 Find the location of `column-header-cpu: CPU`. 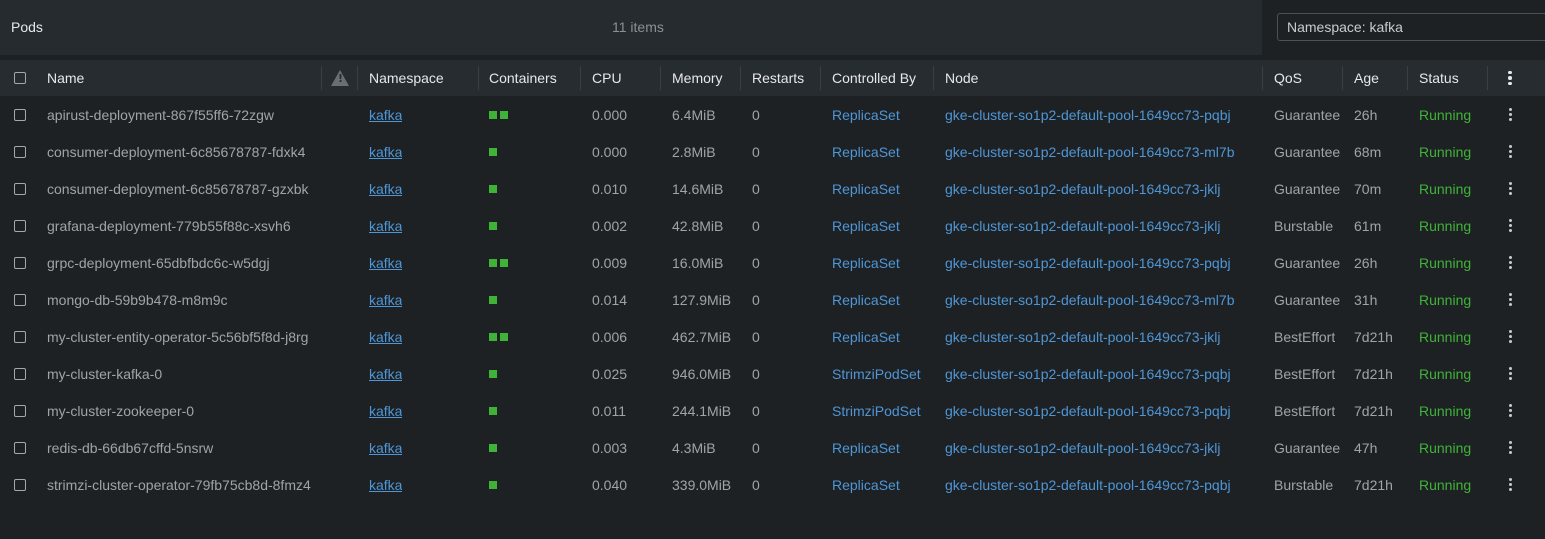

column-header-cpu: CPU is located at coordinates (607, 78).